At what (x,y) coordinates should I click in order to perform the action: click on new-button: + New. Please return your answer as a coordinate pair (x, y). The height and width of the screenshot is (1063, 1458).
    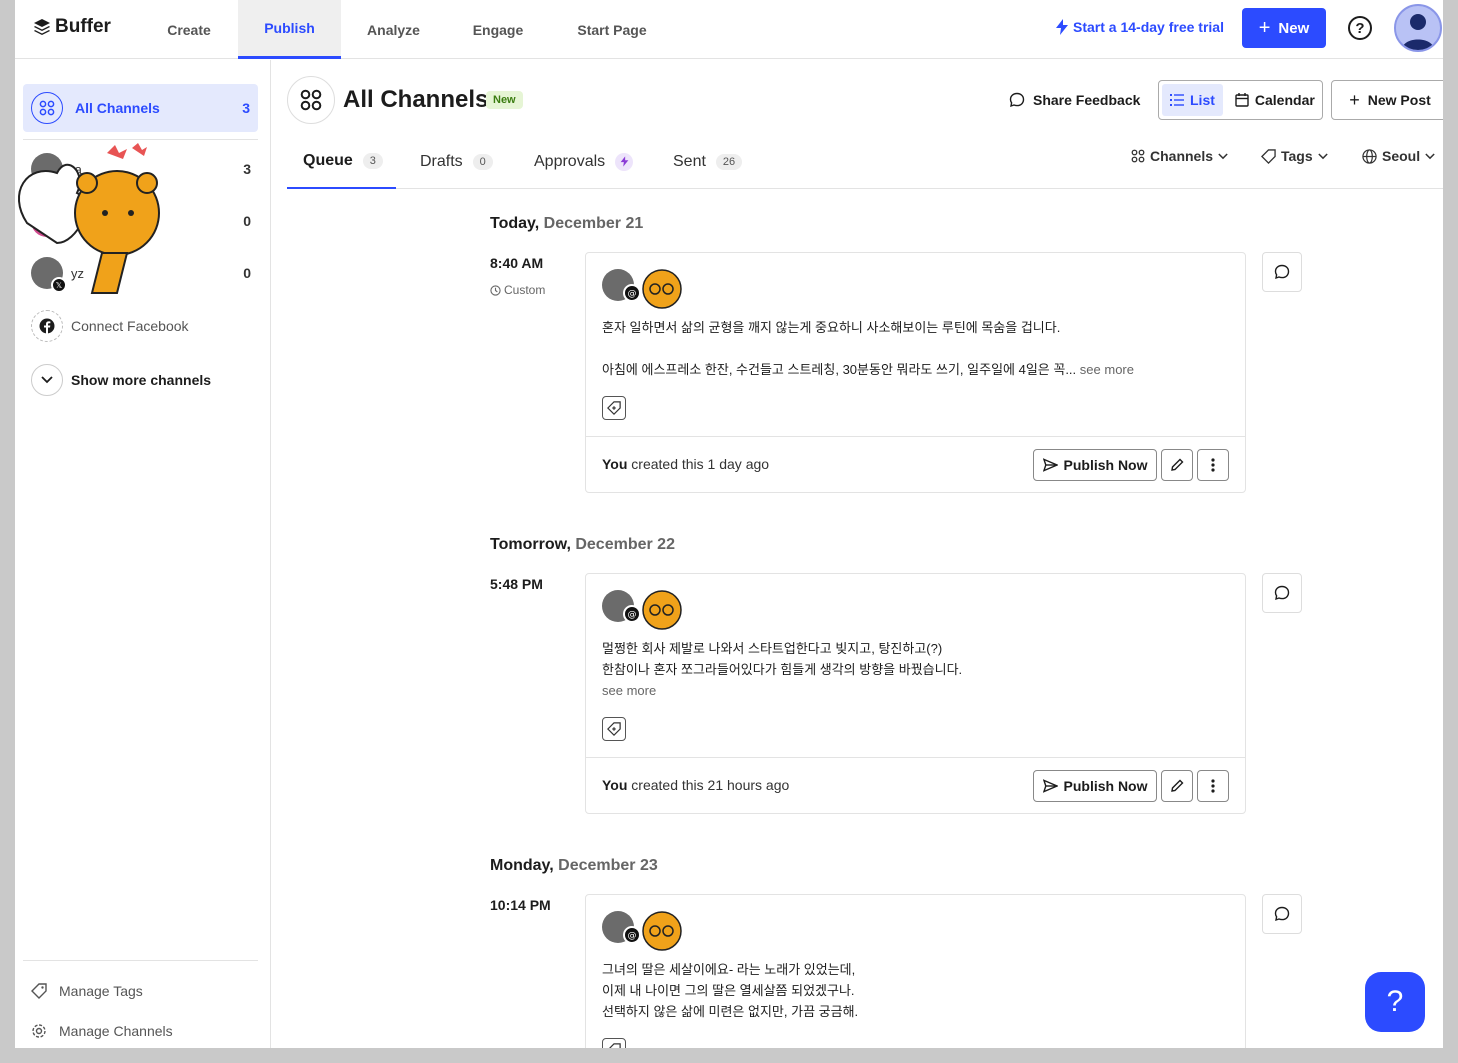
    Looking at the image, I should click on (1284, 28).